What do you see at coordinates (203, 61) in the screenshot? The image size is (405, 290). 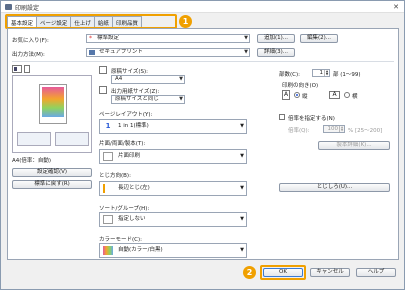 I see `divider` at bounding box center [203, 61].